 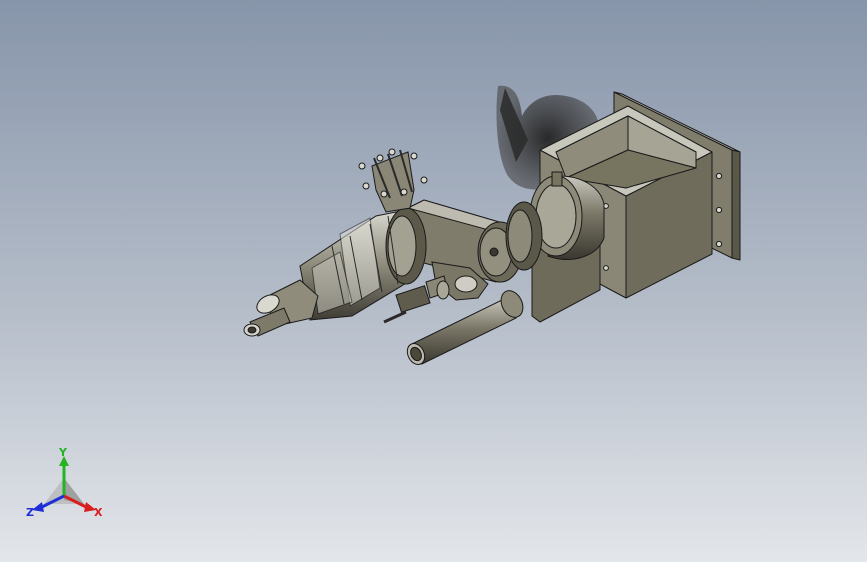 What do you see at coordinates (64, 483) in the screenshot?
I see `reference-triad: Y X Z` at bounding box center [64, 483].